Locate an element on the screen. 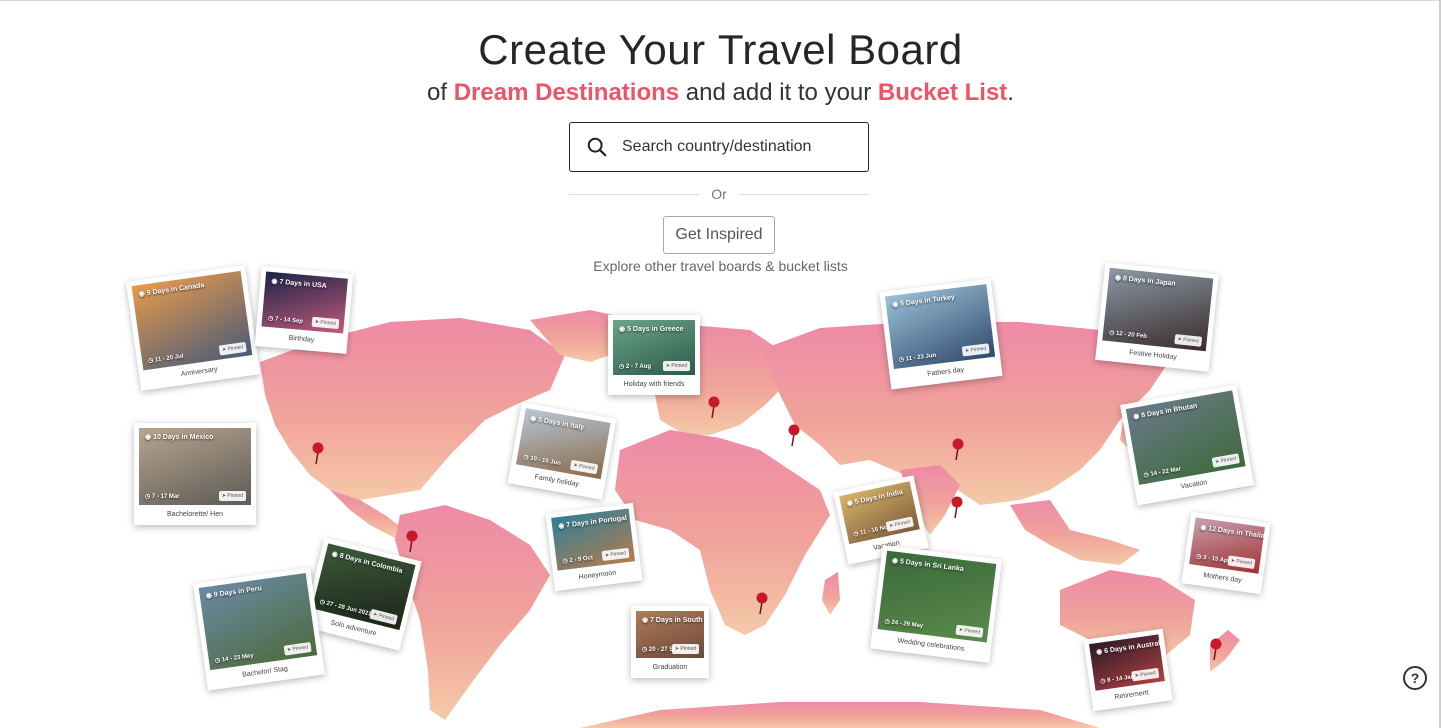 The width and height of the screenshot is (1441, 728). card-title: ◉ 7 Days in Portugal is located at coordinates (592, 522).